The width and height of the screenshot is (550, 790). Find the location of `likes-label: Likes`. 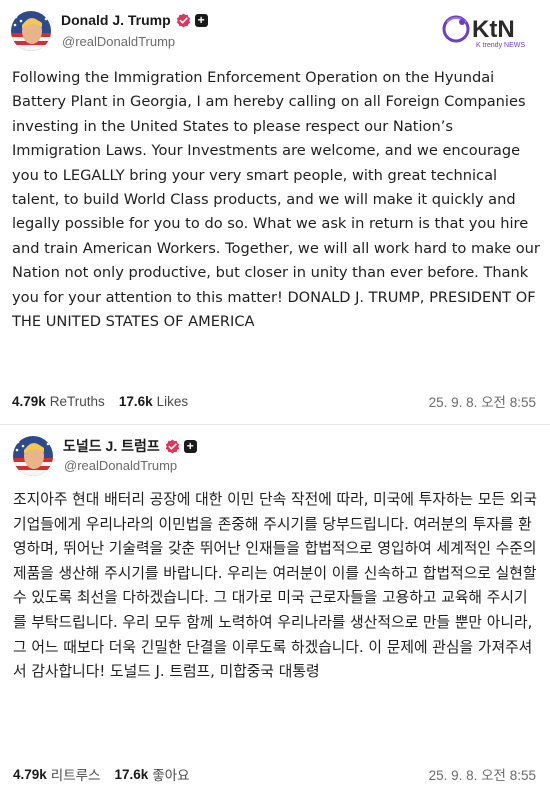

likes-label: Likes is located at coordinates (173, 401).